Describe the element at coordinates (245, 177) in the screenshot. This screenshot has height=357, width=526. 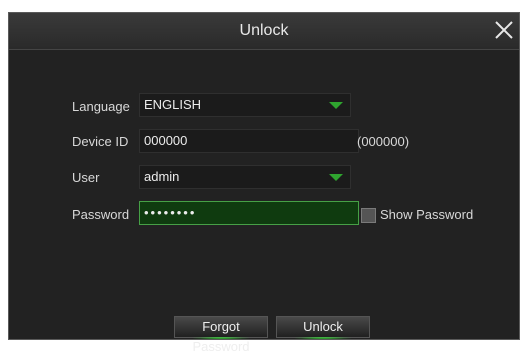
I see `user-select: admin` at that location.